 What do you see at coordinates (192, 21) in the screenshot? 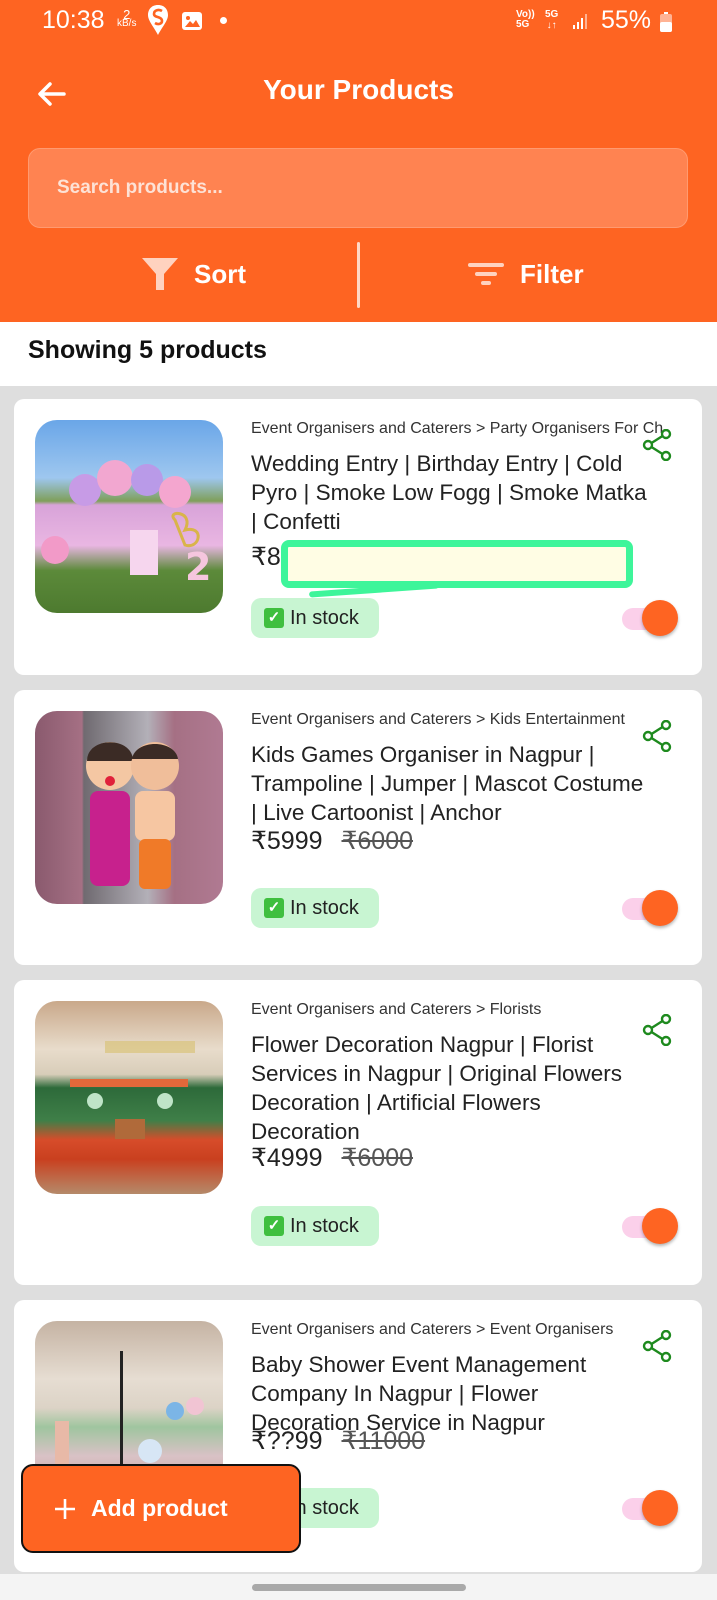
I see `gallery-icon` at bounding box center [192, 21].